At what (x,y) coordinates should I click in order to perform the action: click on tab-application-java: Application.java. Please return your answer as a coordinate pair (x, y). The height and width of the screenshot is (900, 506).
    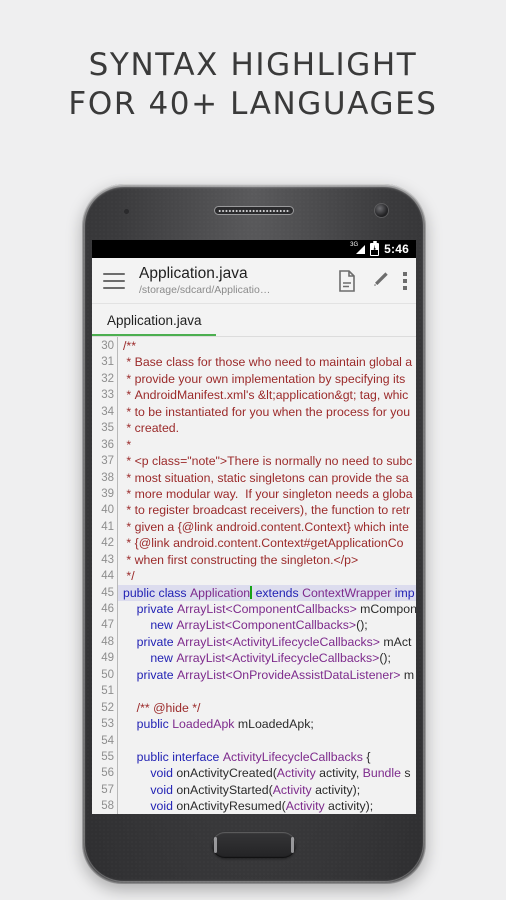
    Looking at the image, I should click on (154, 320).